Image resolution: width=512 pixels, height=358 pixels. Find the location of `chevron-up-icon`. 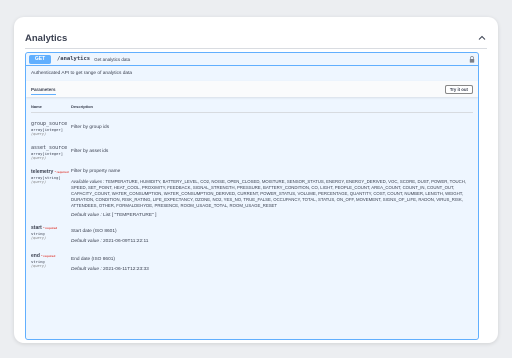

chevron-up-icon is located at coordinates (482, 38).